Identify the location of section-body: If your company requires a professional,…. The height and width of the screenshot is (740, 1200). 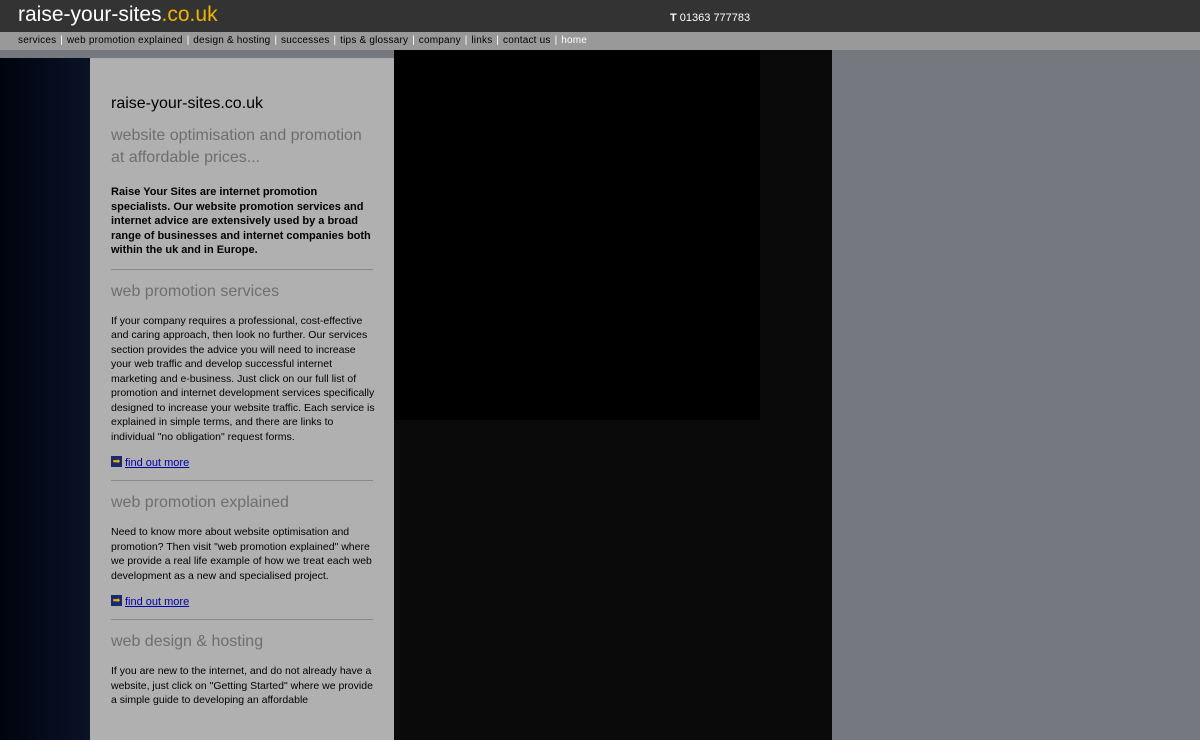
(243, 378).